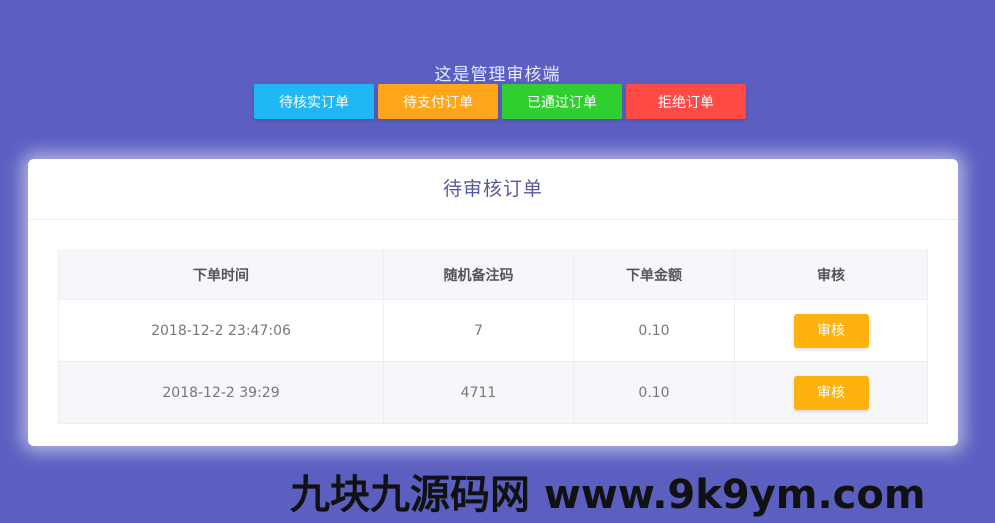  Describe the element at coordinates (686, 101) in the screenshot. I see `tab-rejected: 拒绝订单` at that location.